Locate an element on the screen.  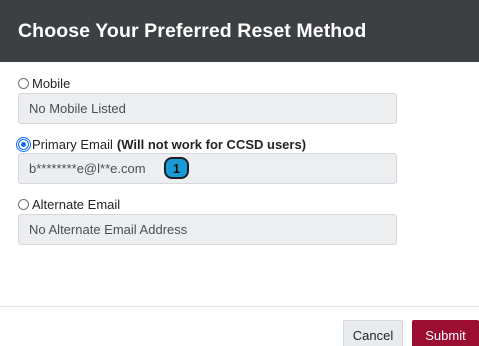
mobile-label: Mobile is located at coordinates (51, 83).